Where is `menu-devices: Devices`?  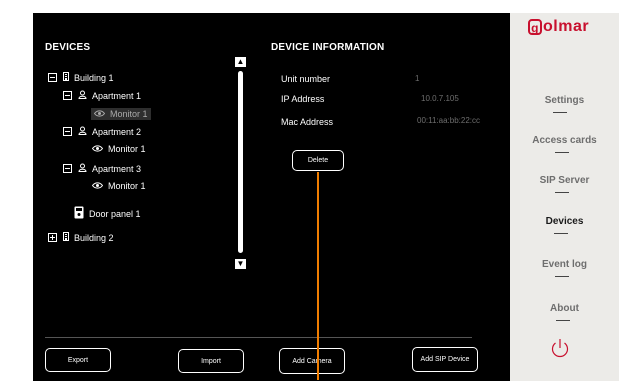
menu-devices: Devices is located at coordinates (564, 221).